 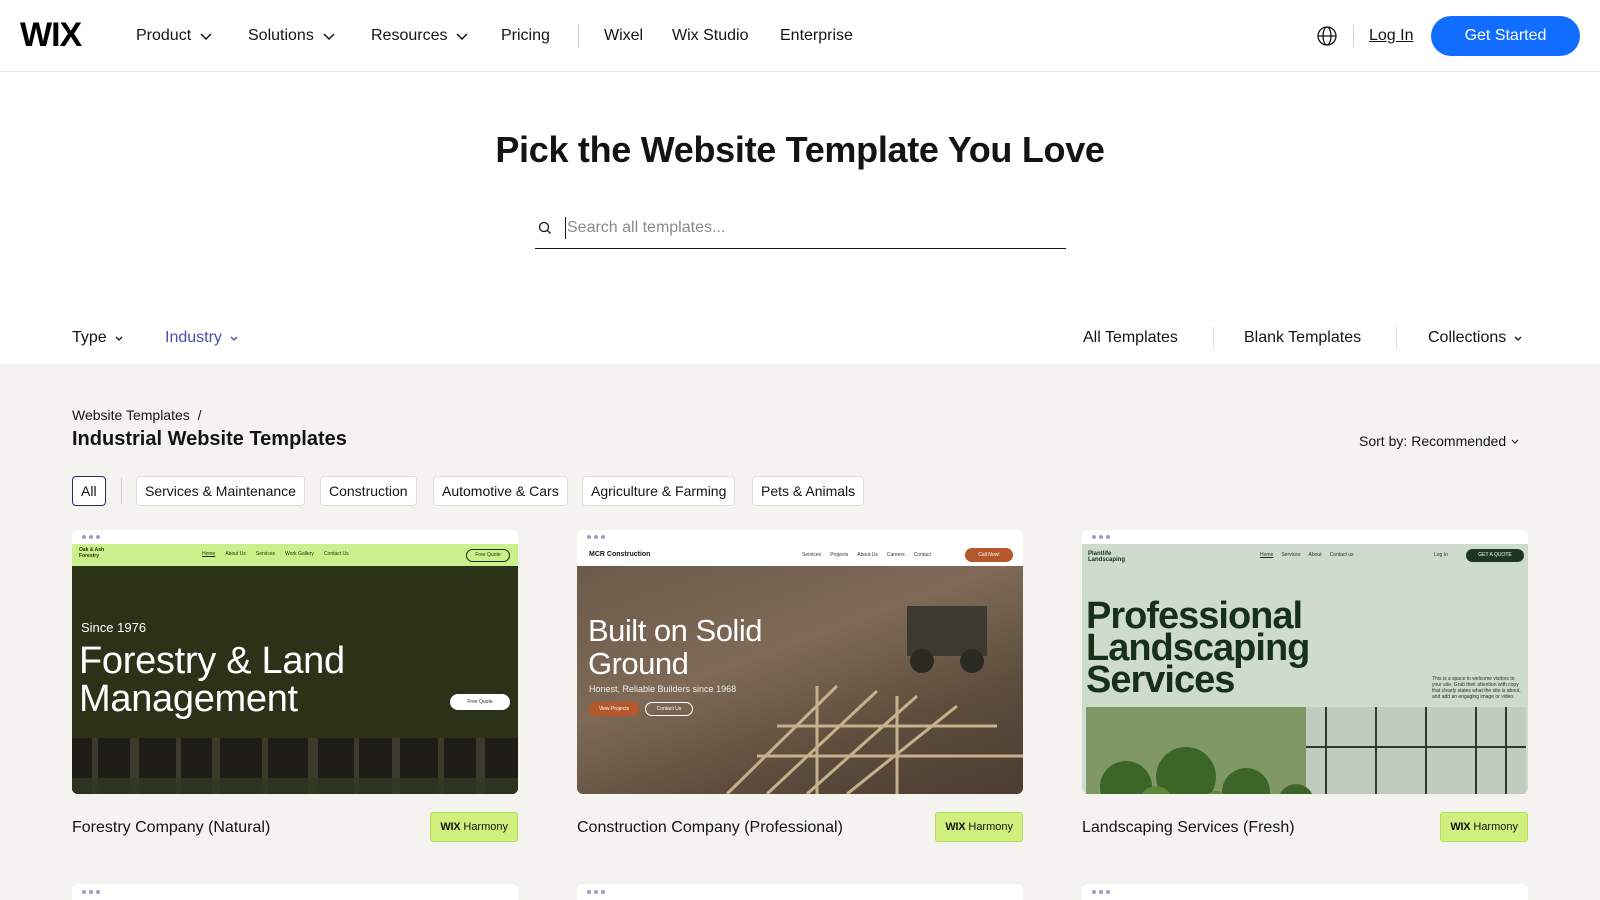 I want to click on preview-headline: Professional Landscaping Services, so click(x=1198, y=648).